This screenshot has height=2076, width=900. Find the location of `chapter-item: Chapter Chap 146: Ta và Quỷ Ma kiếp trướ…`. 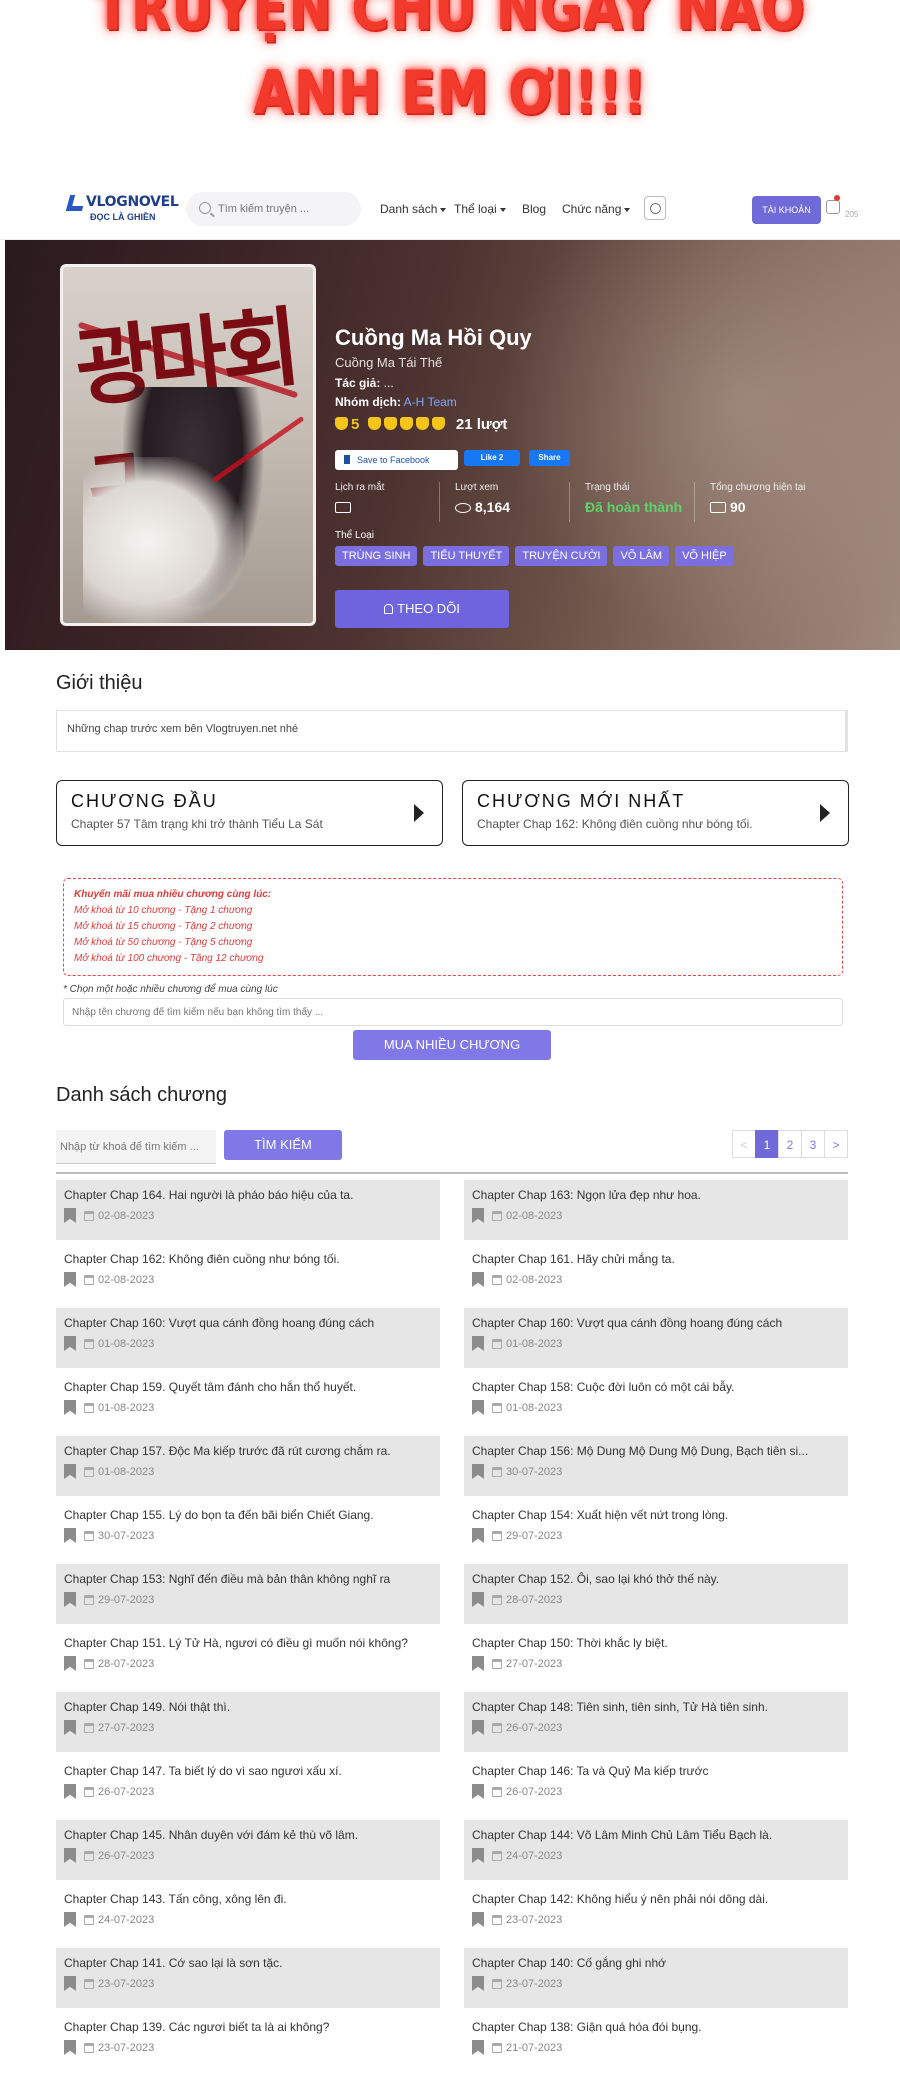

chapter-item: Chapter Chap 146: Ta và Quỷ Ma kiếp trướ… is located at coordinates (656, 1786).